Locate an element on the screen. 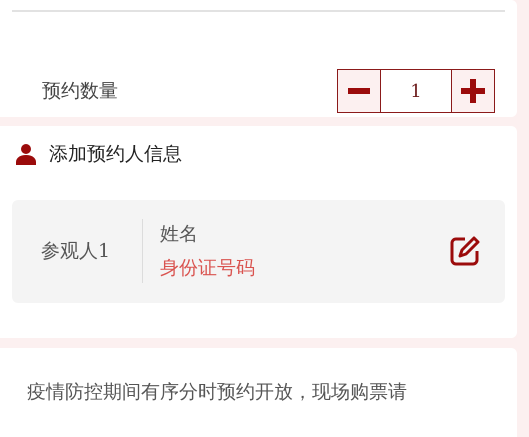 Image resolution: width=529 pixels, height=437 pixels. plus-icon is located at coordinates (473, 91).